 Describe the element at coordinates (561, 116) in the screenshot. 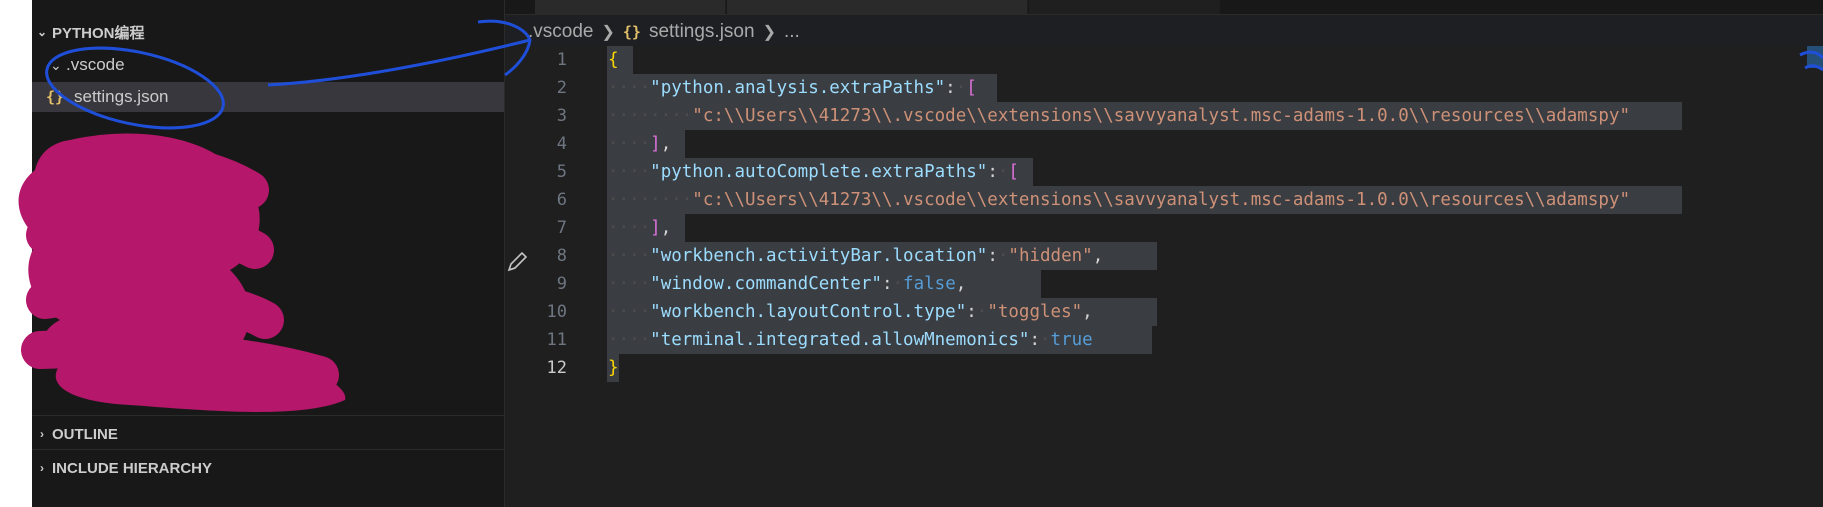

I see `line-number: 3` at that location.